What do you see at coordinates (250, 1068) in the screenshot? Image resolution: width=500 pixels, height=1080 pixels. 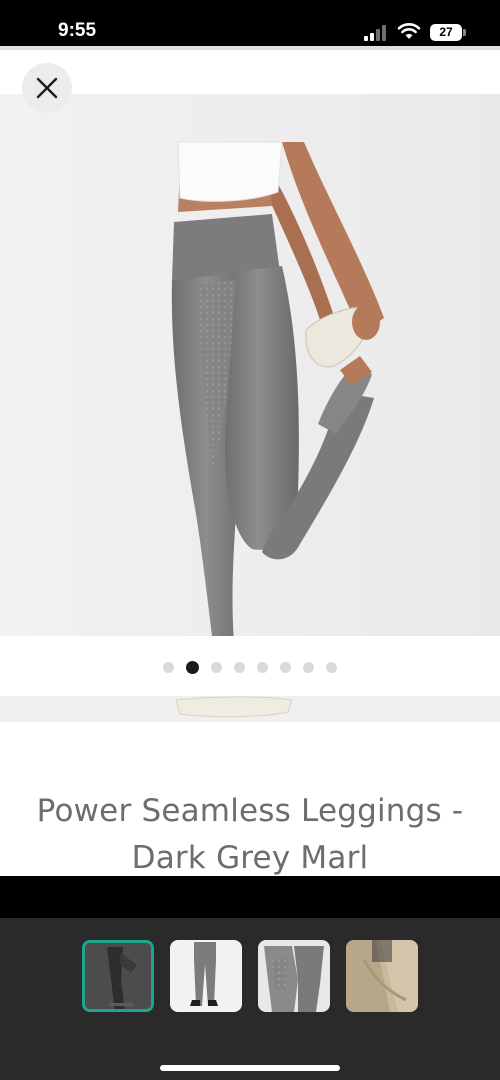 I see `home-indicator` at bounding box center [250, 1068].